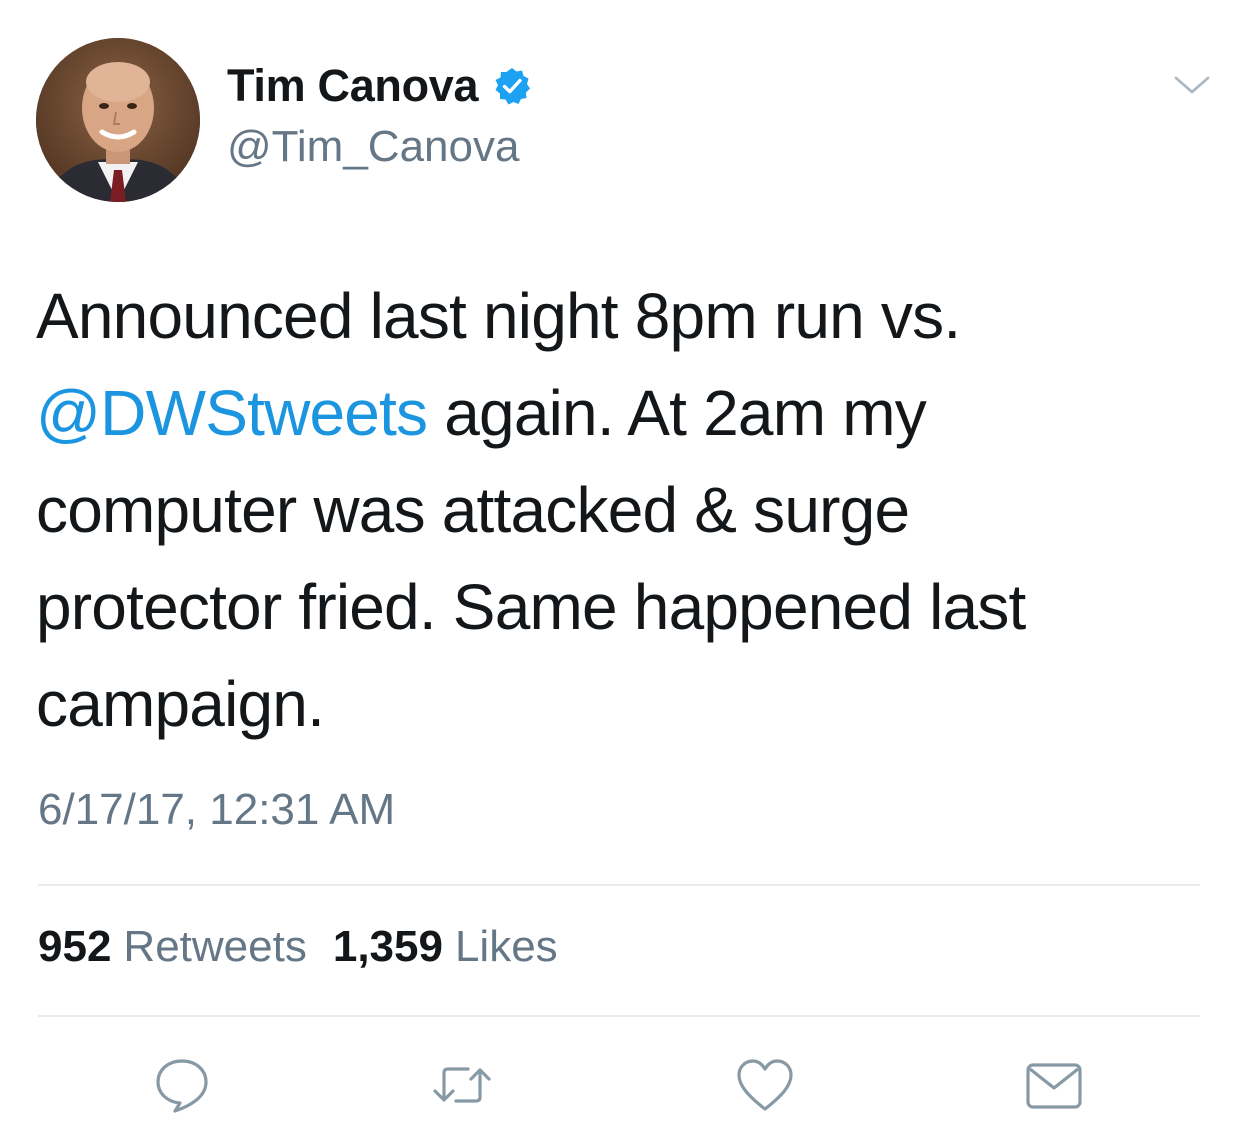 The height and width of the screenshot is (1148, 1241). Describe the element at coordinates (1192, 85) in the screenshot. I see `chevron-down-icon` at that location.